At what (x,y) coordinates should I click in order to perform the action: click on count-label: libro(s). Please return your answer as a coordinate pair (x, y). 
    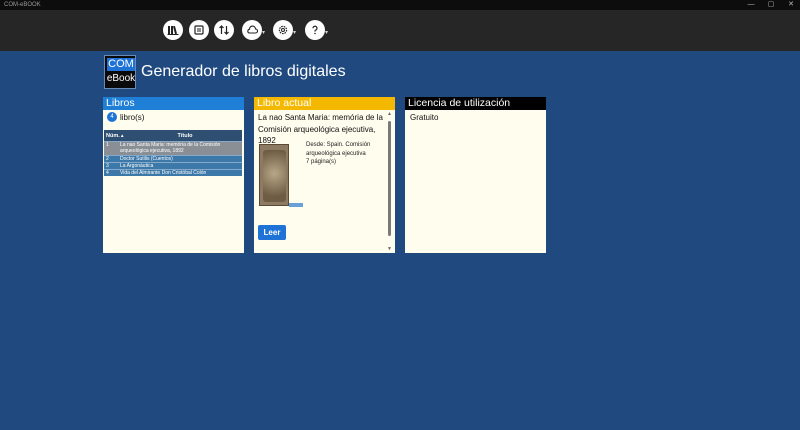
    Looking at the image, I should click on (132, 117).